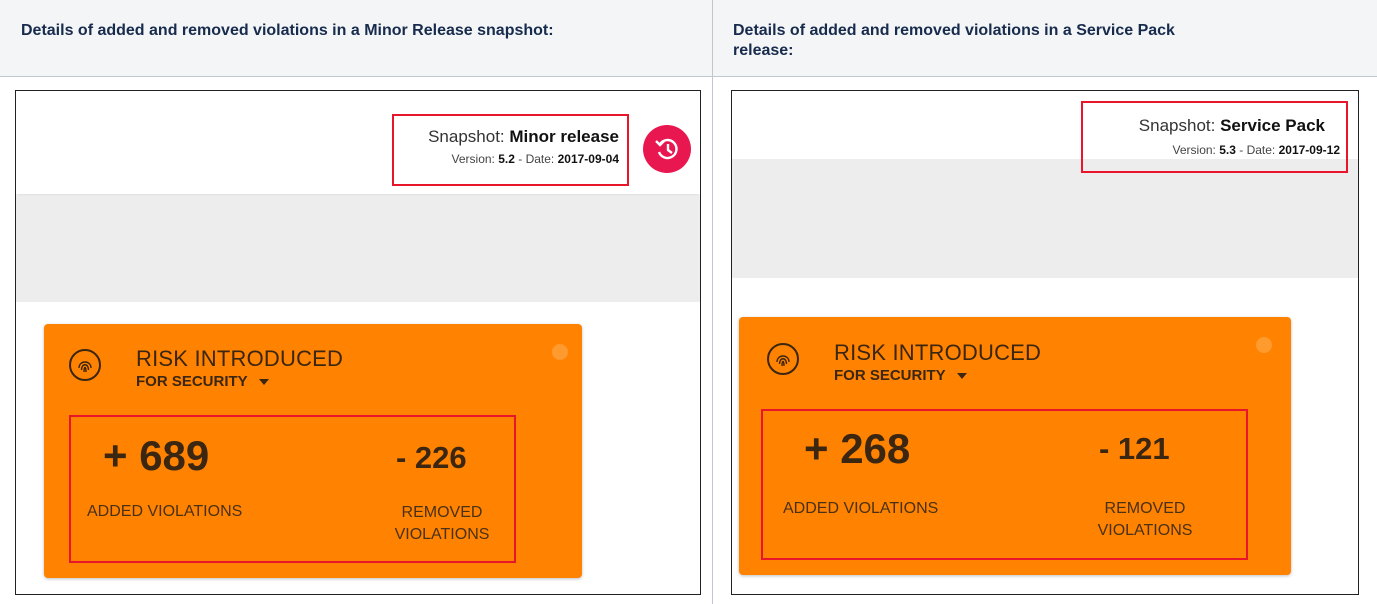 The height and width of the screenshot is (604, 1377). Describe the element at coordinates (564, 136) in the screenshot. I see `snapshot-name: Minor release` at that location.